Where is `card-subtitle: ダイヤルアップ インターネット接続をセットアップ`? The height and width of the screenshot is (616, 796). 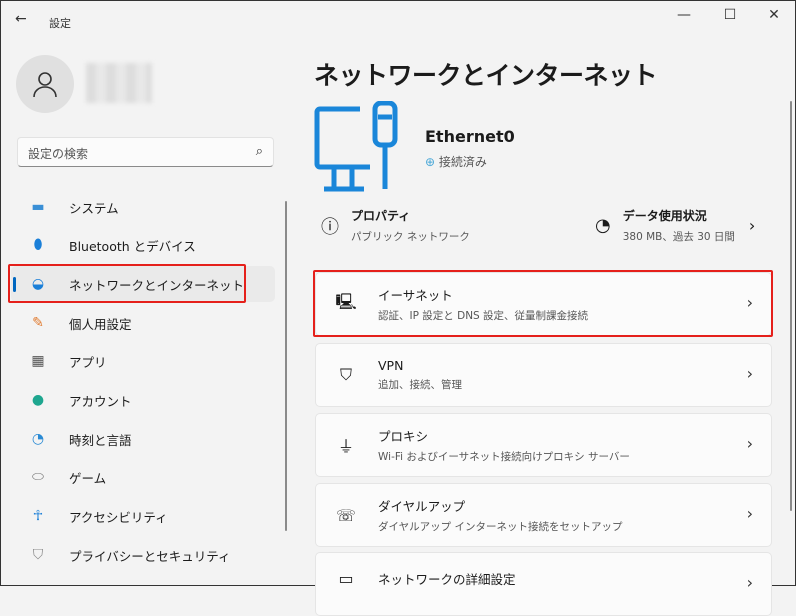 card-subtitle: ダイヤルアップ インターネット接続をセットアップ is located at coordinates (500, 527).